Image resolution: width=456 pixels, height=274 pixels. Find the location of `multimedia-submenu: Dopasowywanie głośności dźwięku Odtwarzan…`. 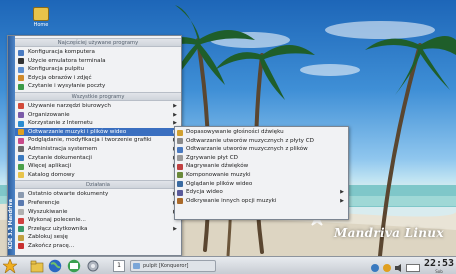

multimedia-submenu: Dopasowywanie głośności dźwięku Odtwarzan… is located at coordinates (261, 173).